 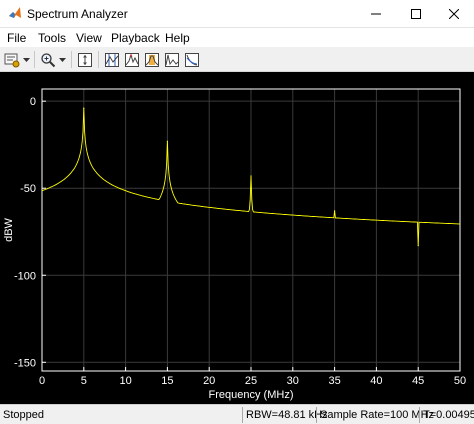 What do you see at coordinates (16, 38) in the screenshot?
I see `menu-file: File` at bounding box center [16, 38].